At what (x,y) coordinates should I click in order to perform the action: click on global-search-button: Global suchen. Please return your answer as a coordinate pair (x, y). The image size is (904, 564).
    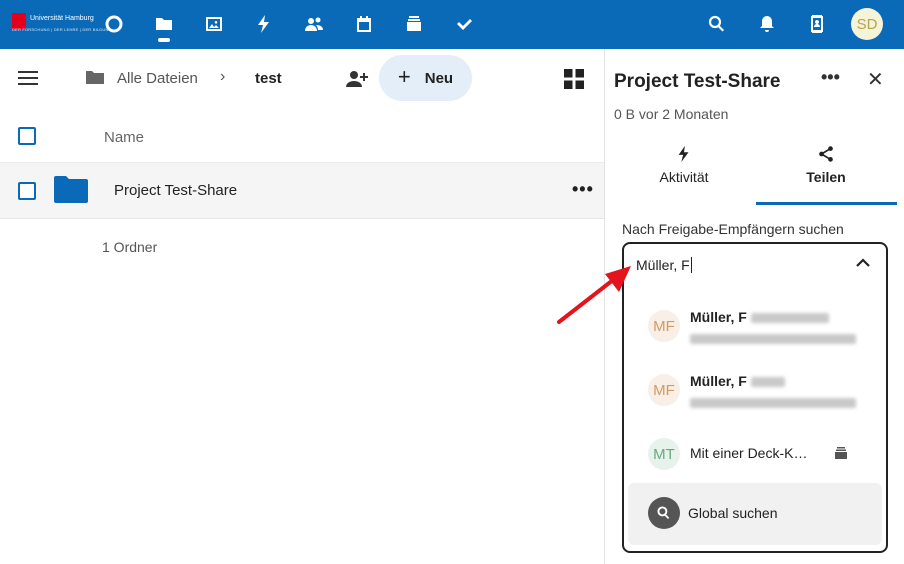
    Looking at the image, I should click on (755, 514).